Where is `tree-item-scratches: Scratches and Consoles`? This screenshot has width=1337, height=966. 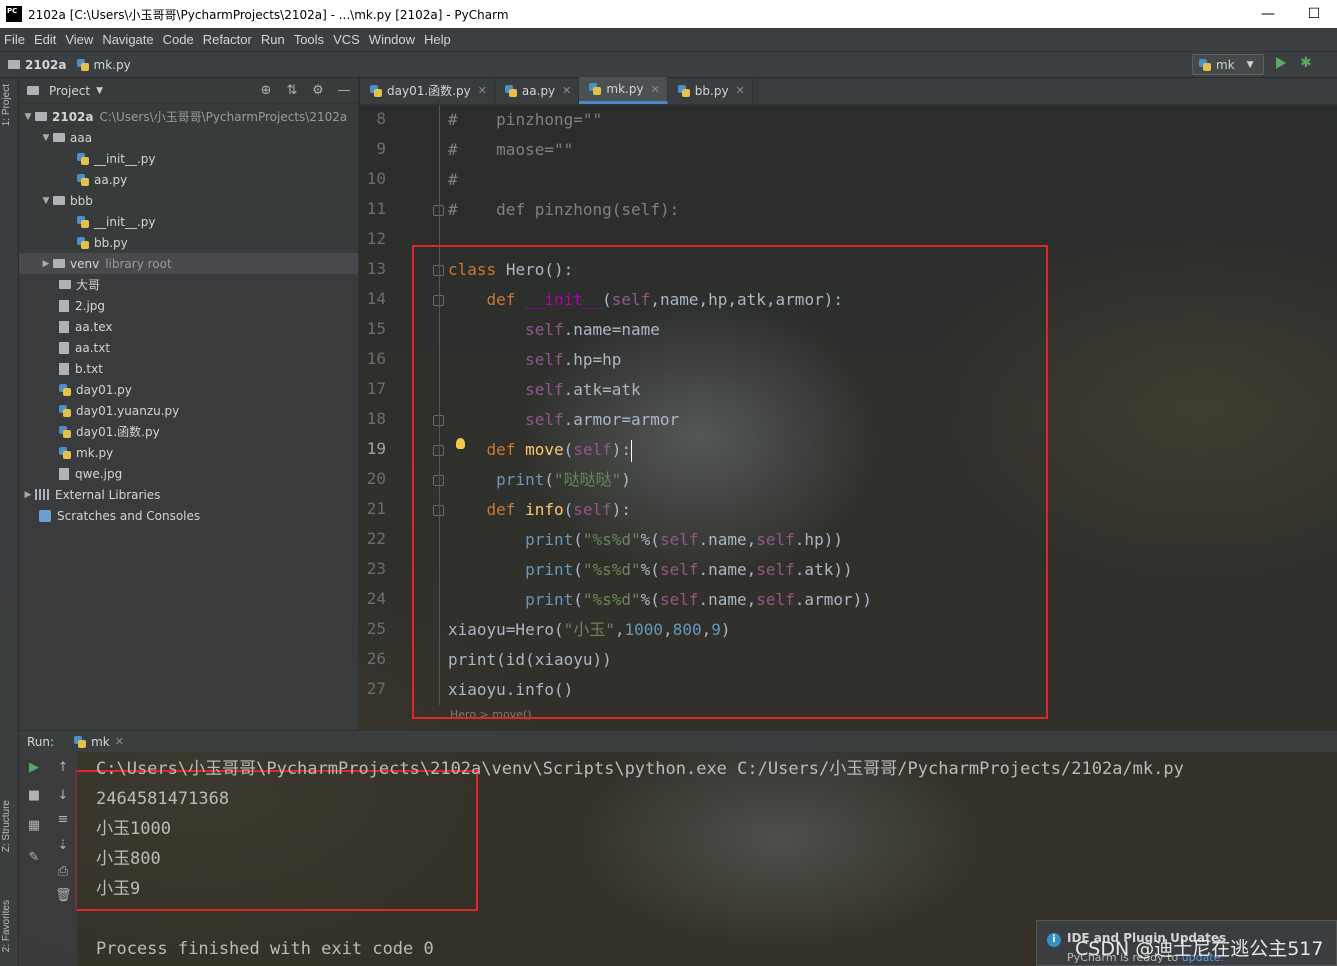
tree-item-scratches: Scratches and Consoles is located at coordinates (188, 515).